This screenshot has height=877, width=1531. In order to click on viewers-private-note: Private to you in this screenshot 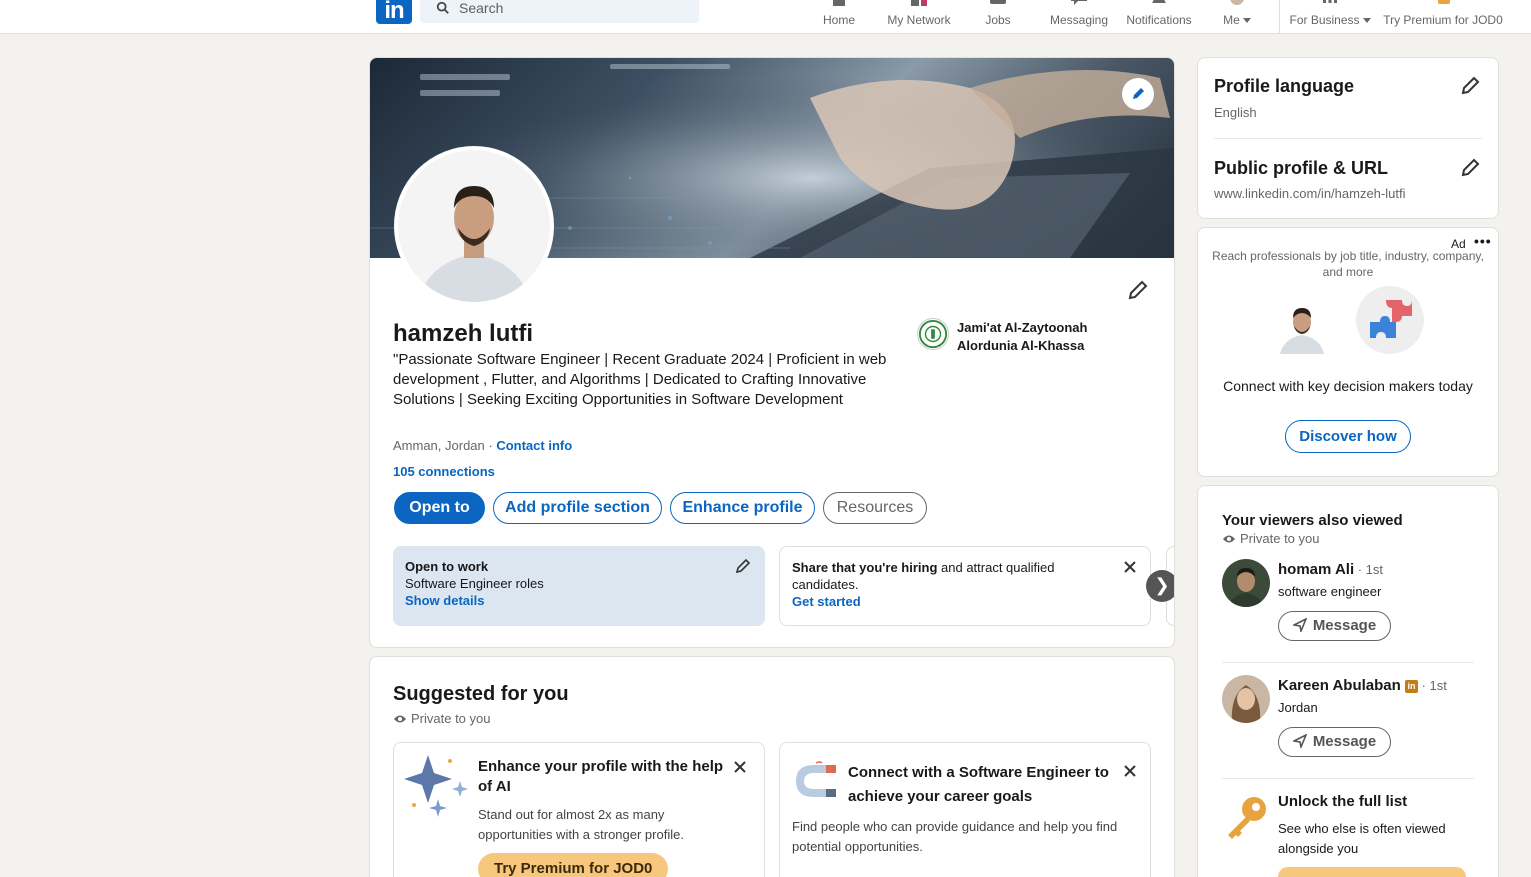, I will do `click(1271, 538)`.